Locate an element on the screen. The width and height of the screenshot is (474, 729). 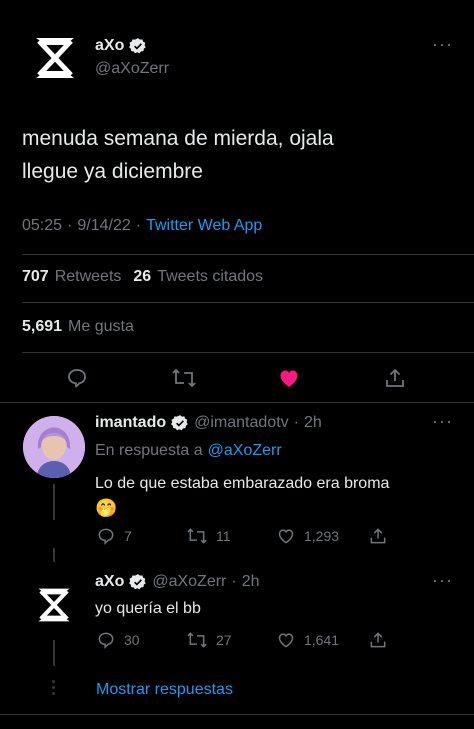
retweet-count: 11 is located at coordinates (223, 536).